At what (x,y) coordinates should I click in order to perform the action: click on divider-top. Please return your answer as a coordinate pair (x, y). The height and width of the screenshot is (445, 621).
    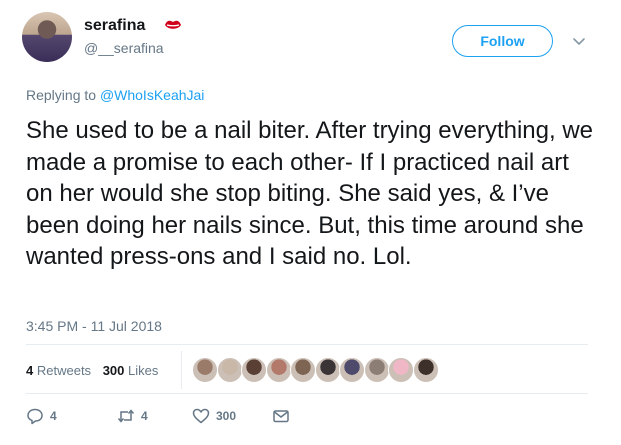
    Looking at the image, I should click on (307, 344).